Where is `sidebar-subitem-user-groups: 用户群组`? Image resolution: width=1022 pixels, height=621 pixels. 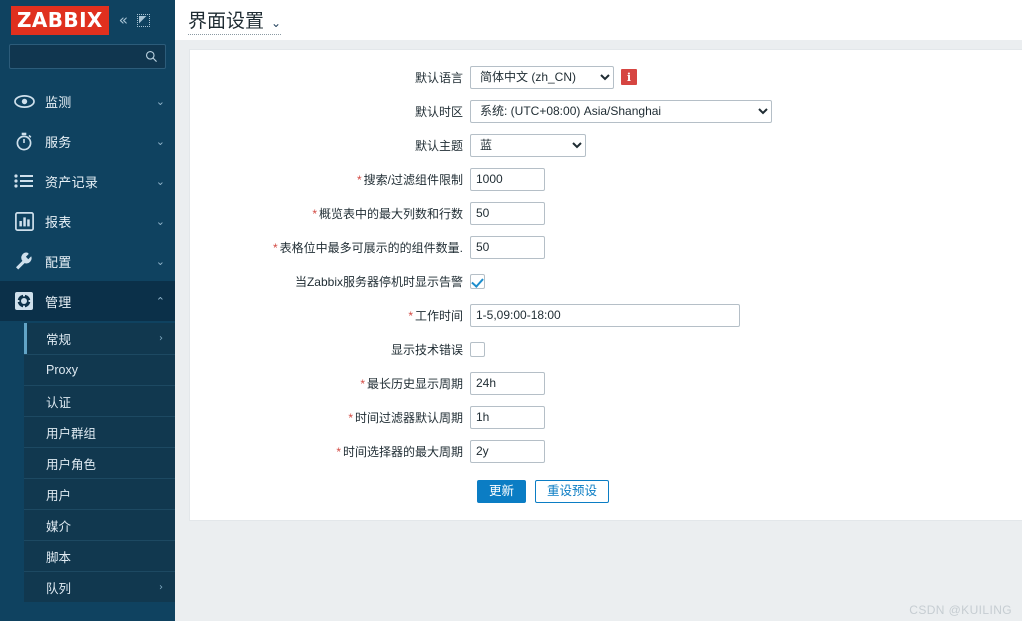
sidebar-subitem-user-groups: 用户群组 is located at coordinates (99, 431).